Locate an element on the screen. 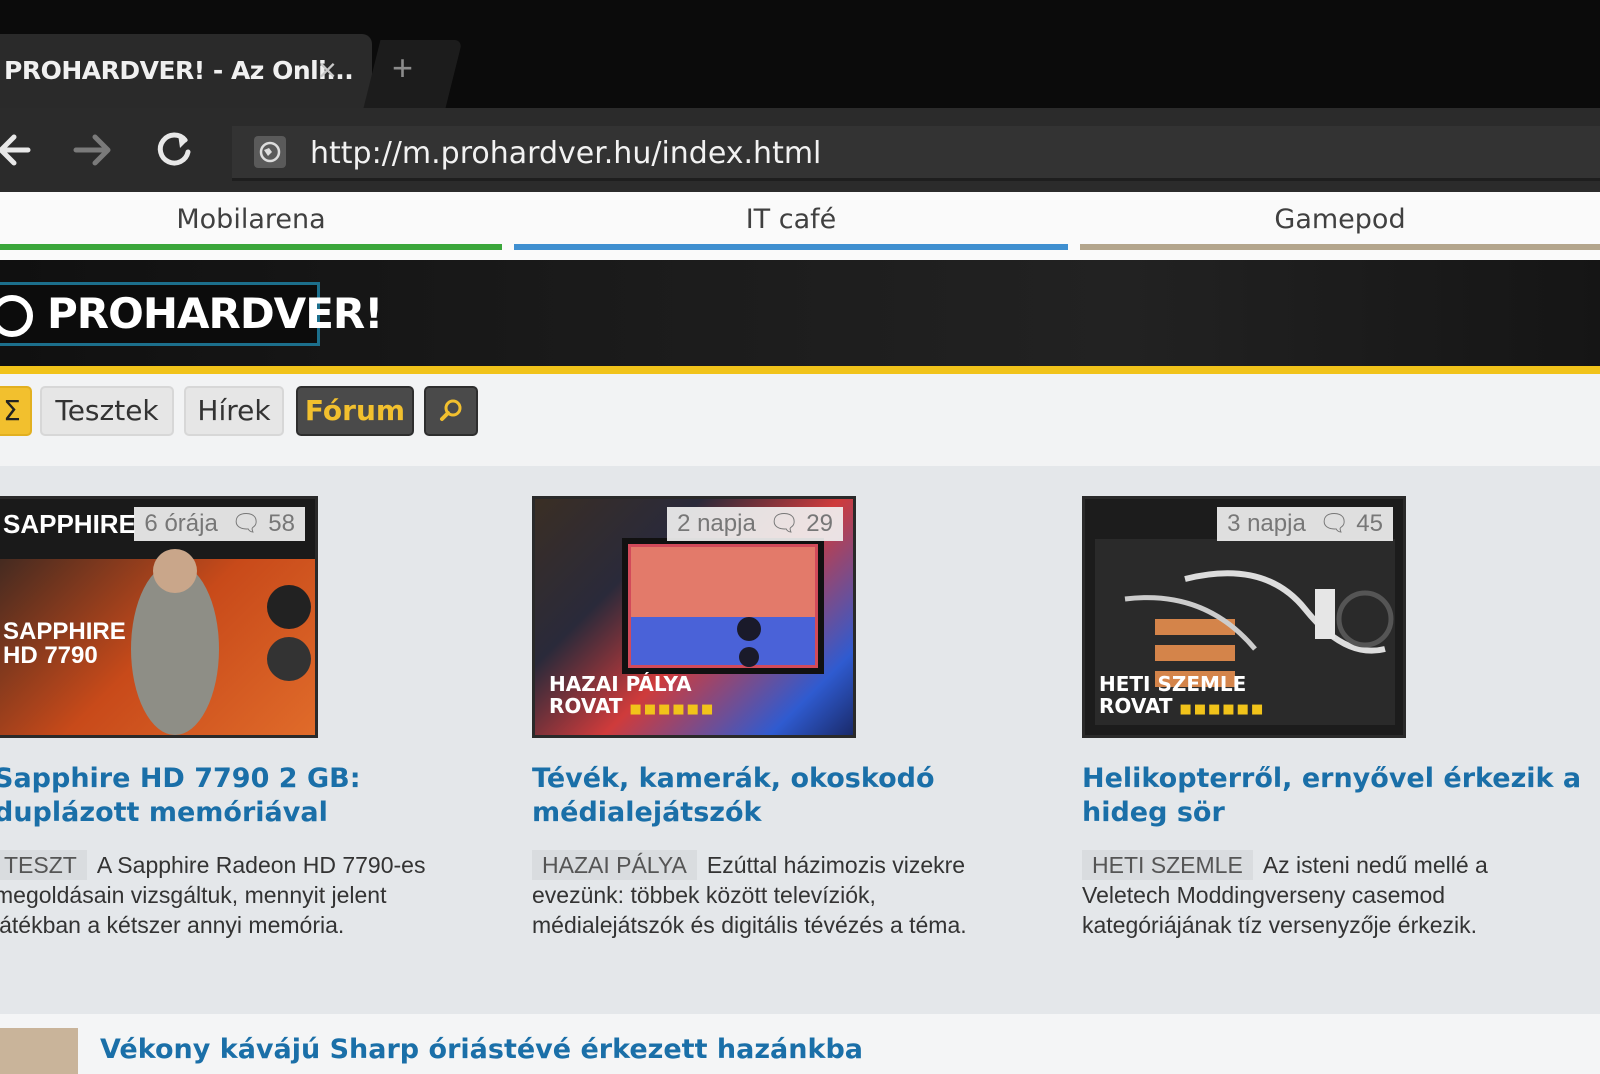  search-button is located at coordinates (451, 411).